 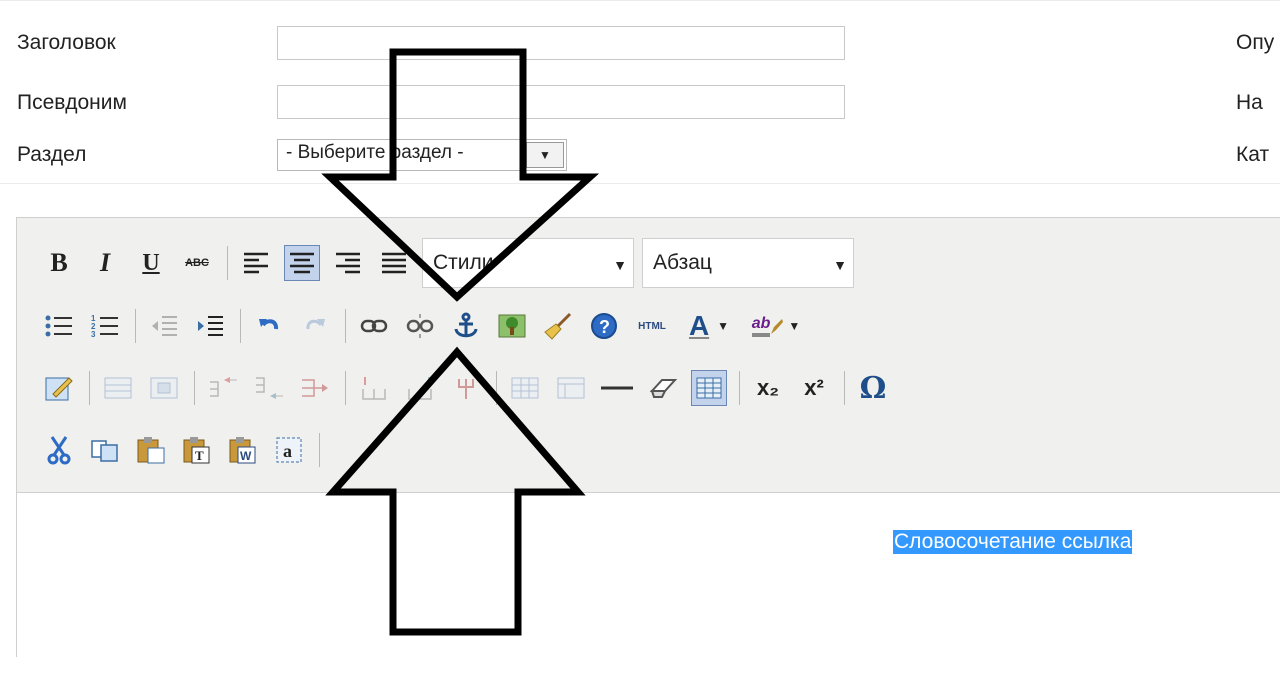 I want to click on insert-row-after-button, so click(x=269, y=388).